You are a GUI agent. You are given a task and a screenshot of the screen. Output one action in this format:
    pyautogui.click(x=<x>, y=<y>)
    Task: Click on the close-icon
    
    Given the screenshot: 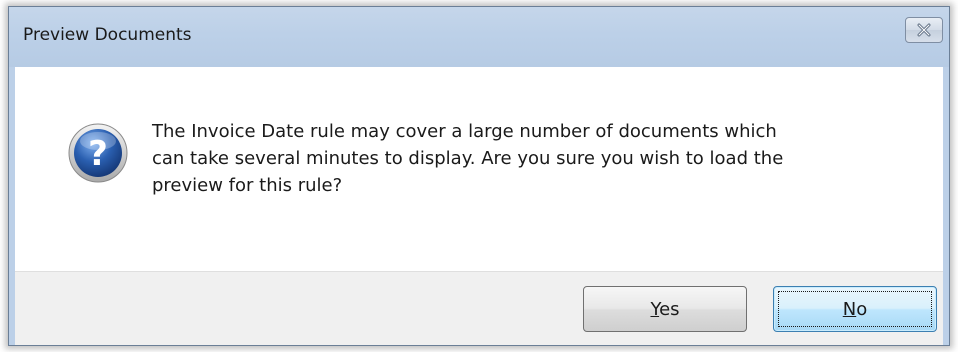 What is the action you would take?
    pyautogui.click(x=924, y=30)
    